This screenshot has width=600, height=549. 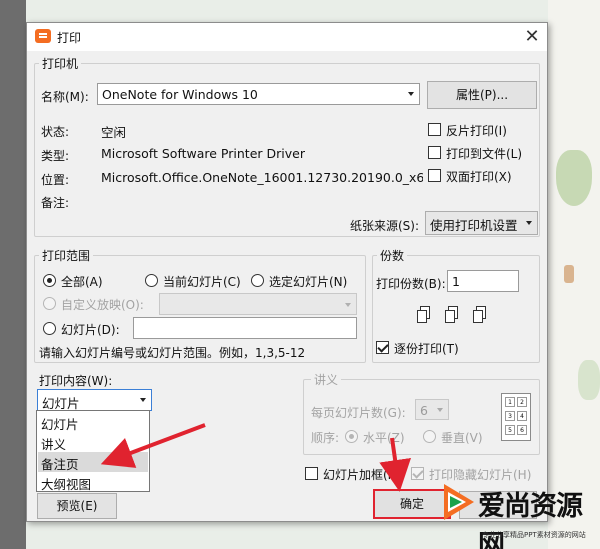 I want to click on background-right-panel, so click(x=574, y=274).